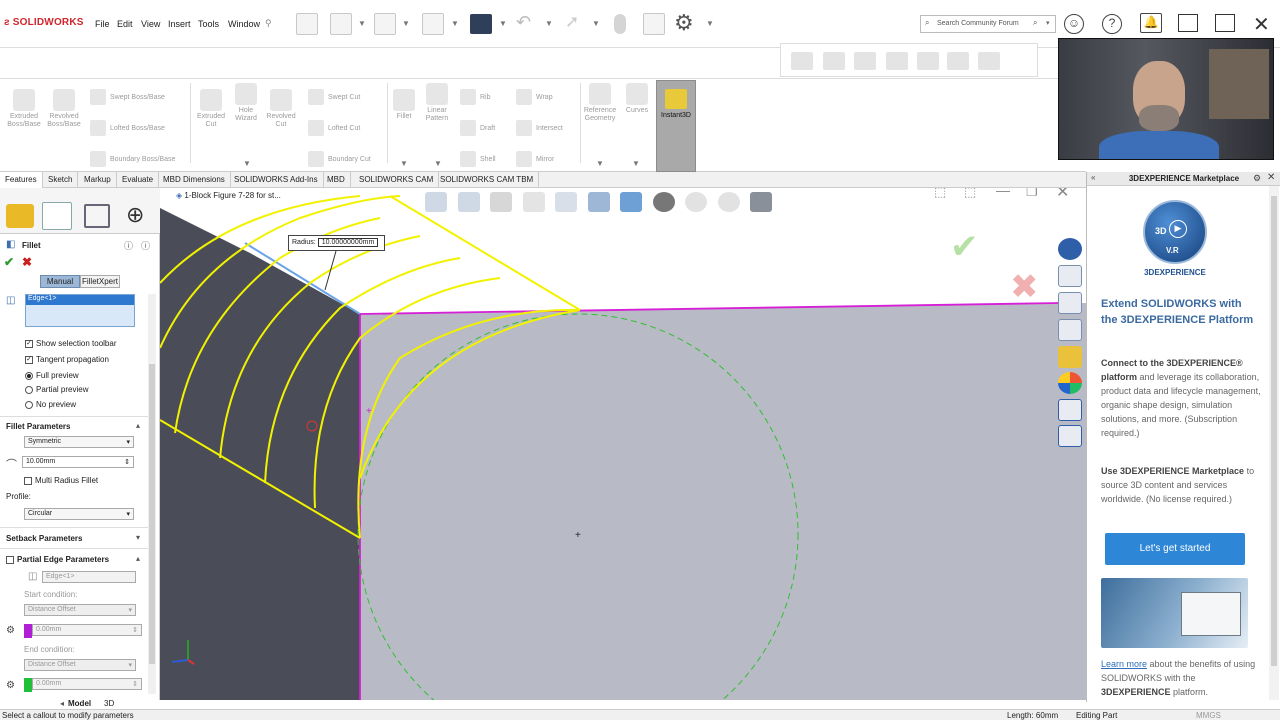  What do you see at coordinates (501, 202) in the screenshot?
I see `previous-view-icon` at bounding box center [501, 202].